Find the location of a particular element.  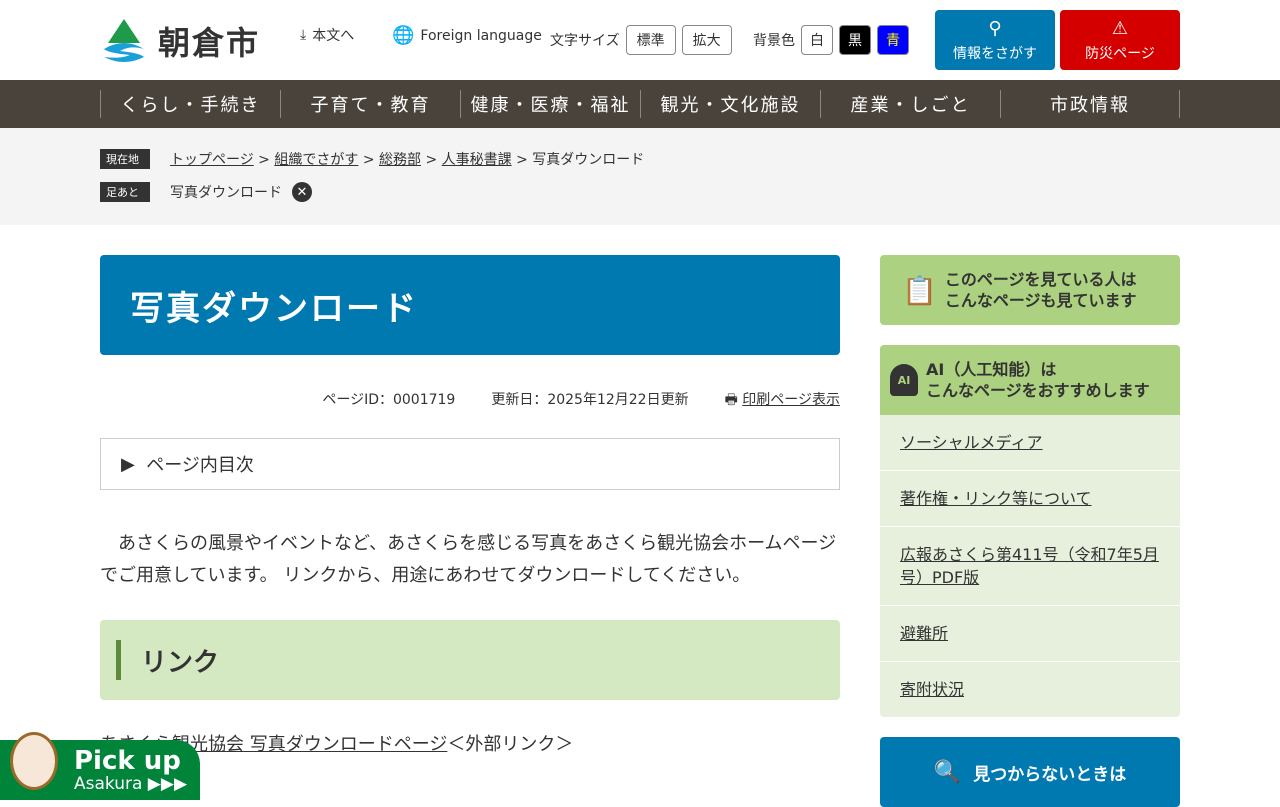

warning-icon: ⚠ is located at coordinates (1120, 28).